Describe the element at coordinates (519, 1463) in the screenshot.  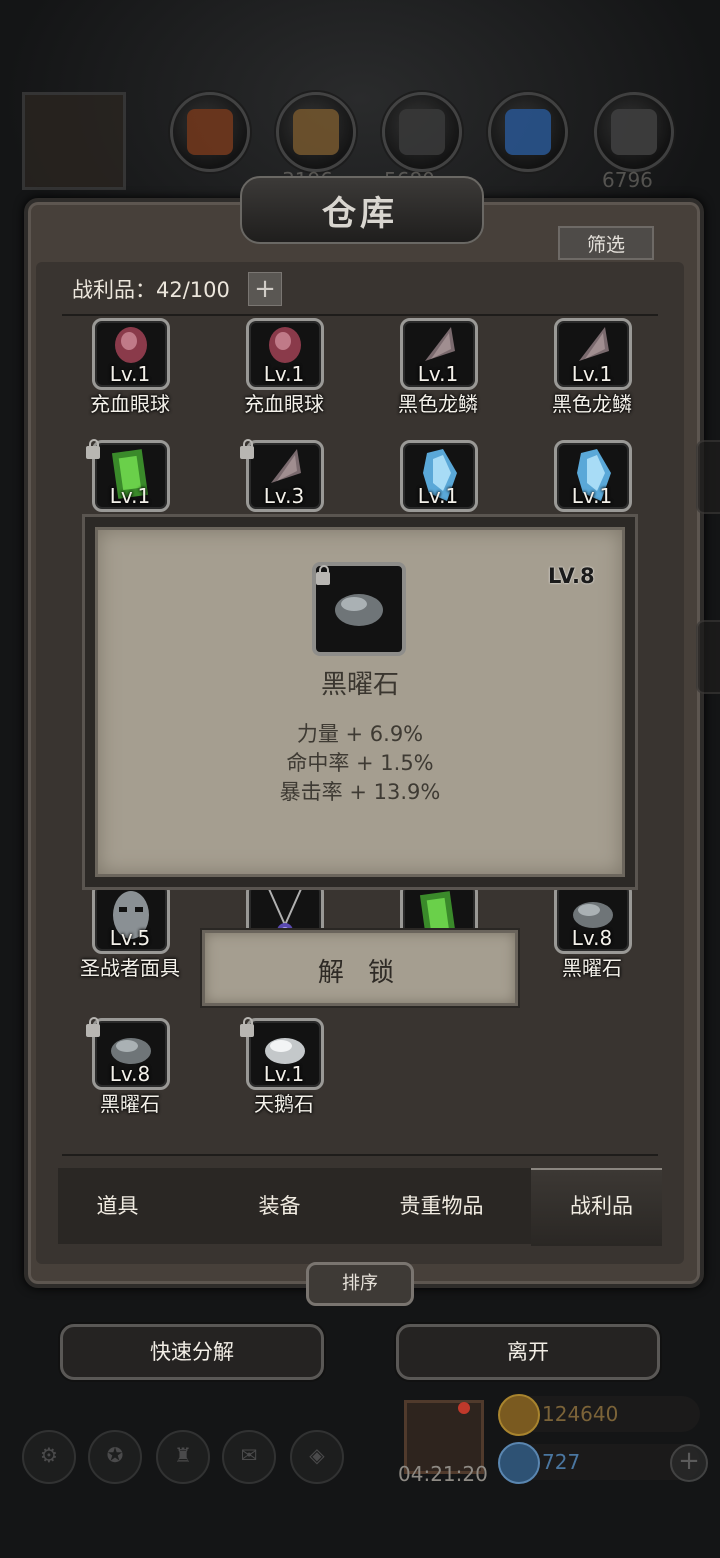
I see `gem-icon` at that location.